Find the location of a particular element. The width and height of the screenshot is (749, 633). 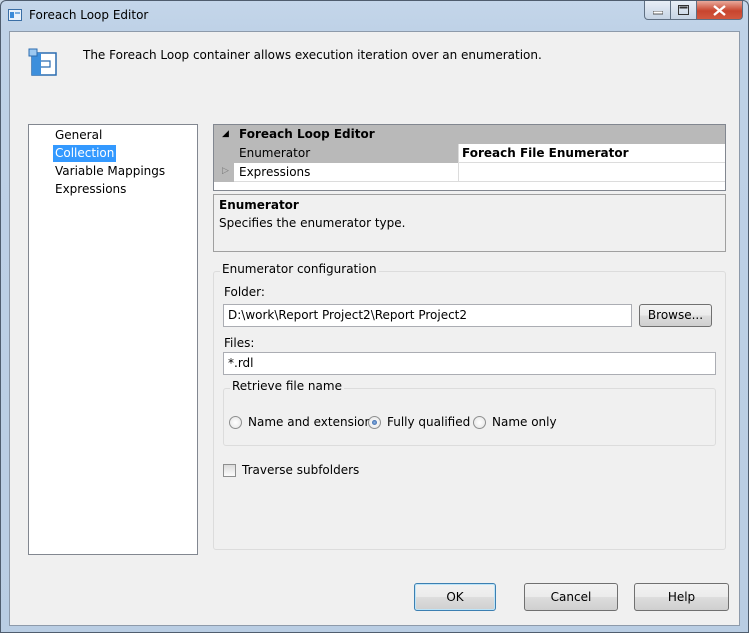

property-value is located at coordinates (591, 172).